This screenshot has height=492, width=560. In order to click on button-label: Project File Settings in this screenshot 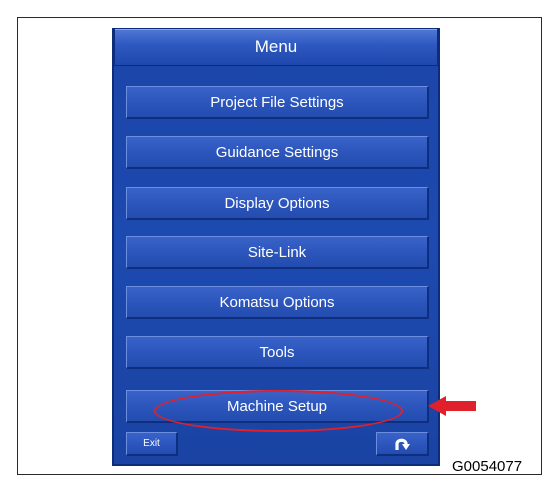, I will do `click(277, 102)`.